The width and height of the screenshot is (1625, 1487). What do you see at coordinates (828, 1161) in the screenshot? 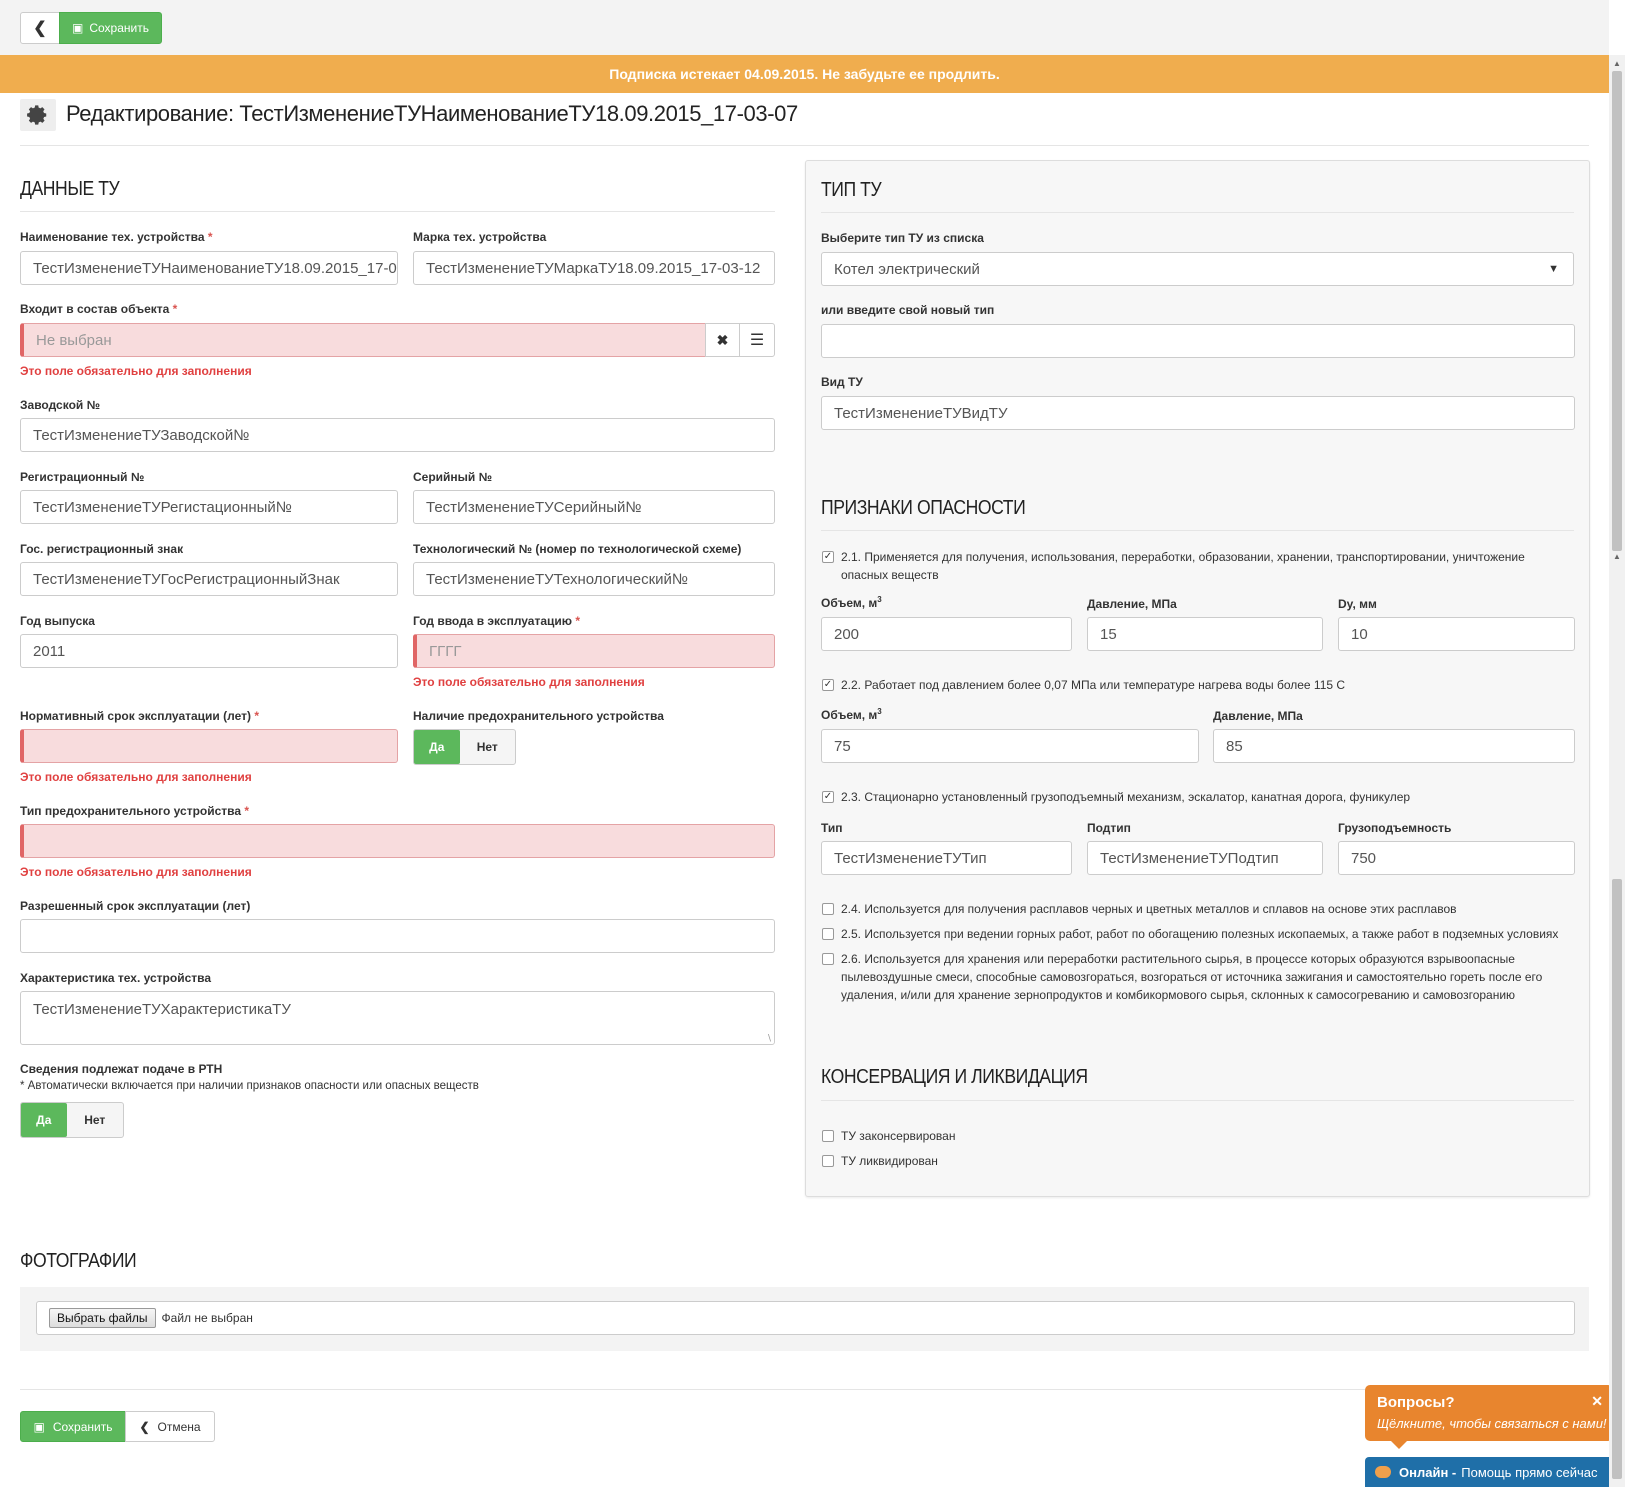
I see `liquidated-checkbox` at bounding box center [828, 1161].